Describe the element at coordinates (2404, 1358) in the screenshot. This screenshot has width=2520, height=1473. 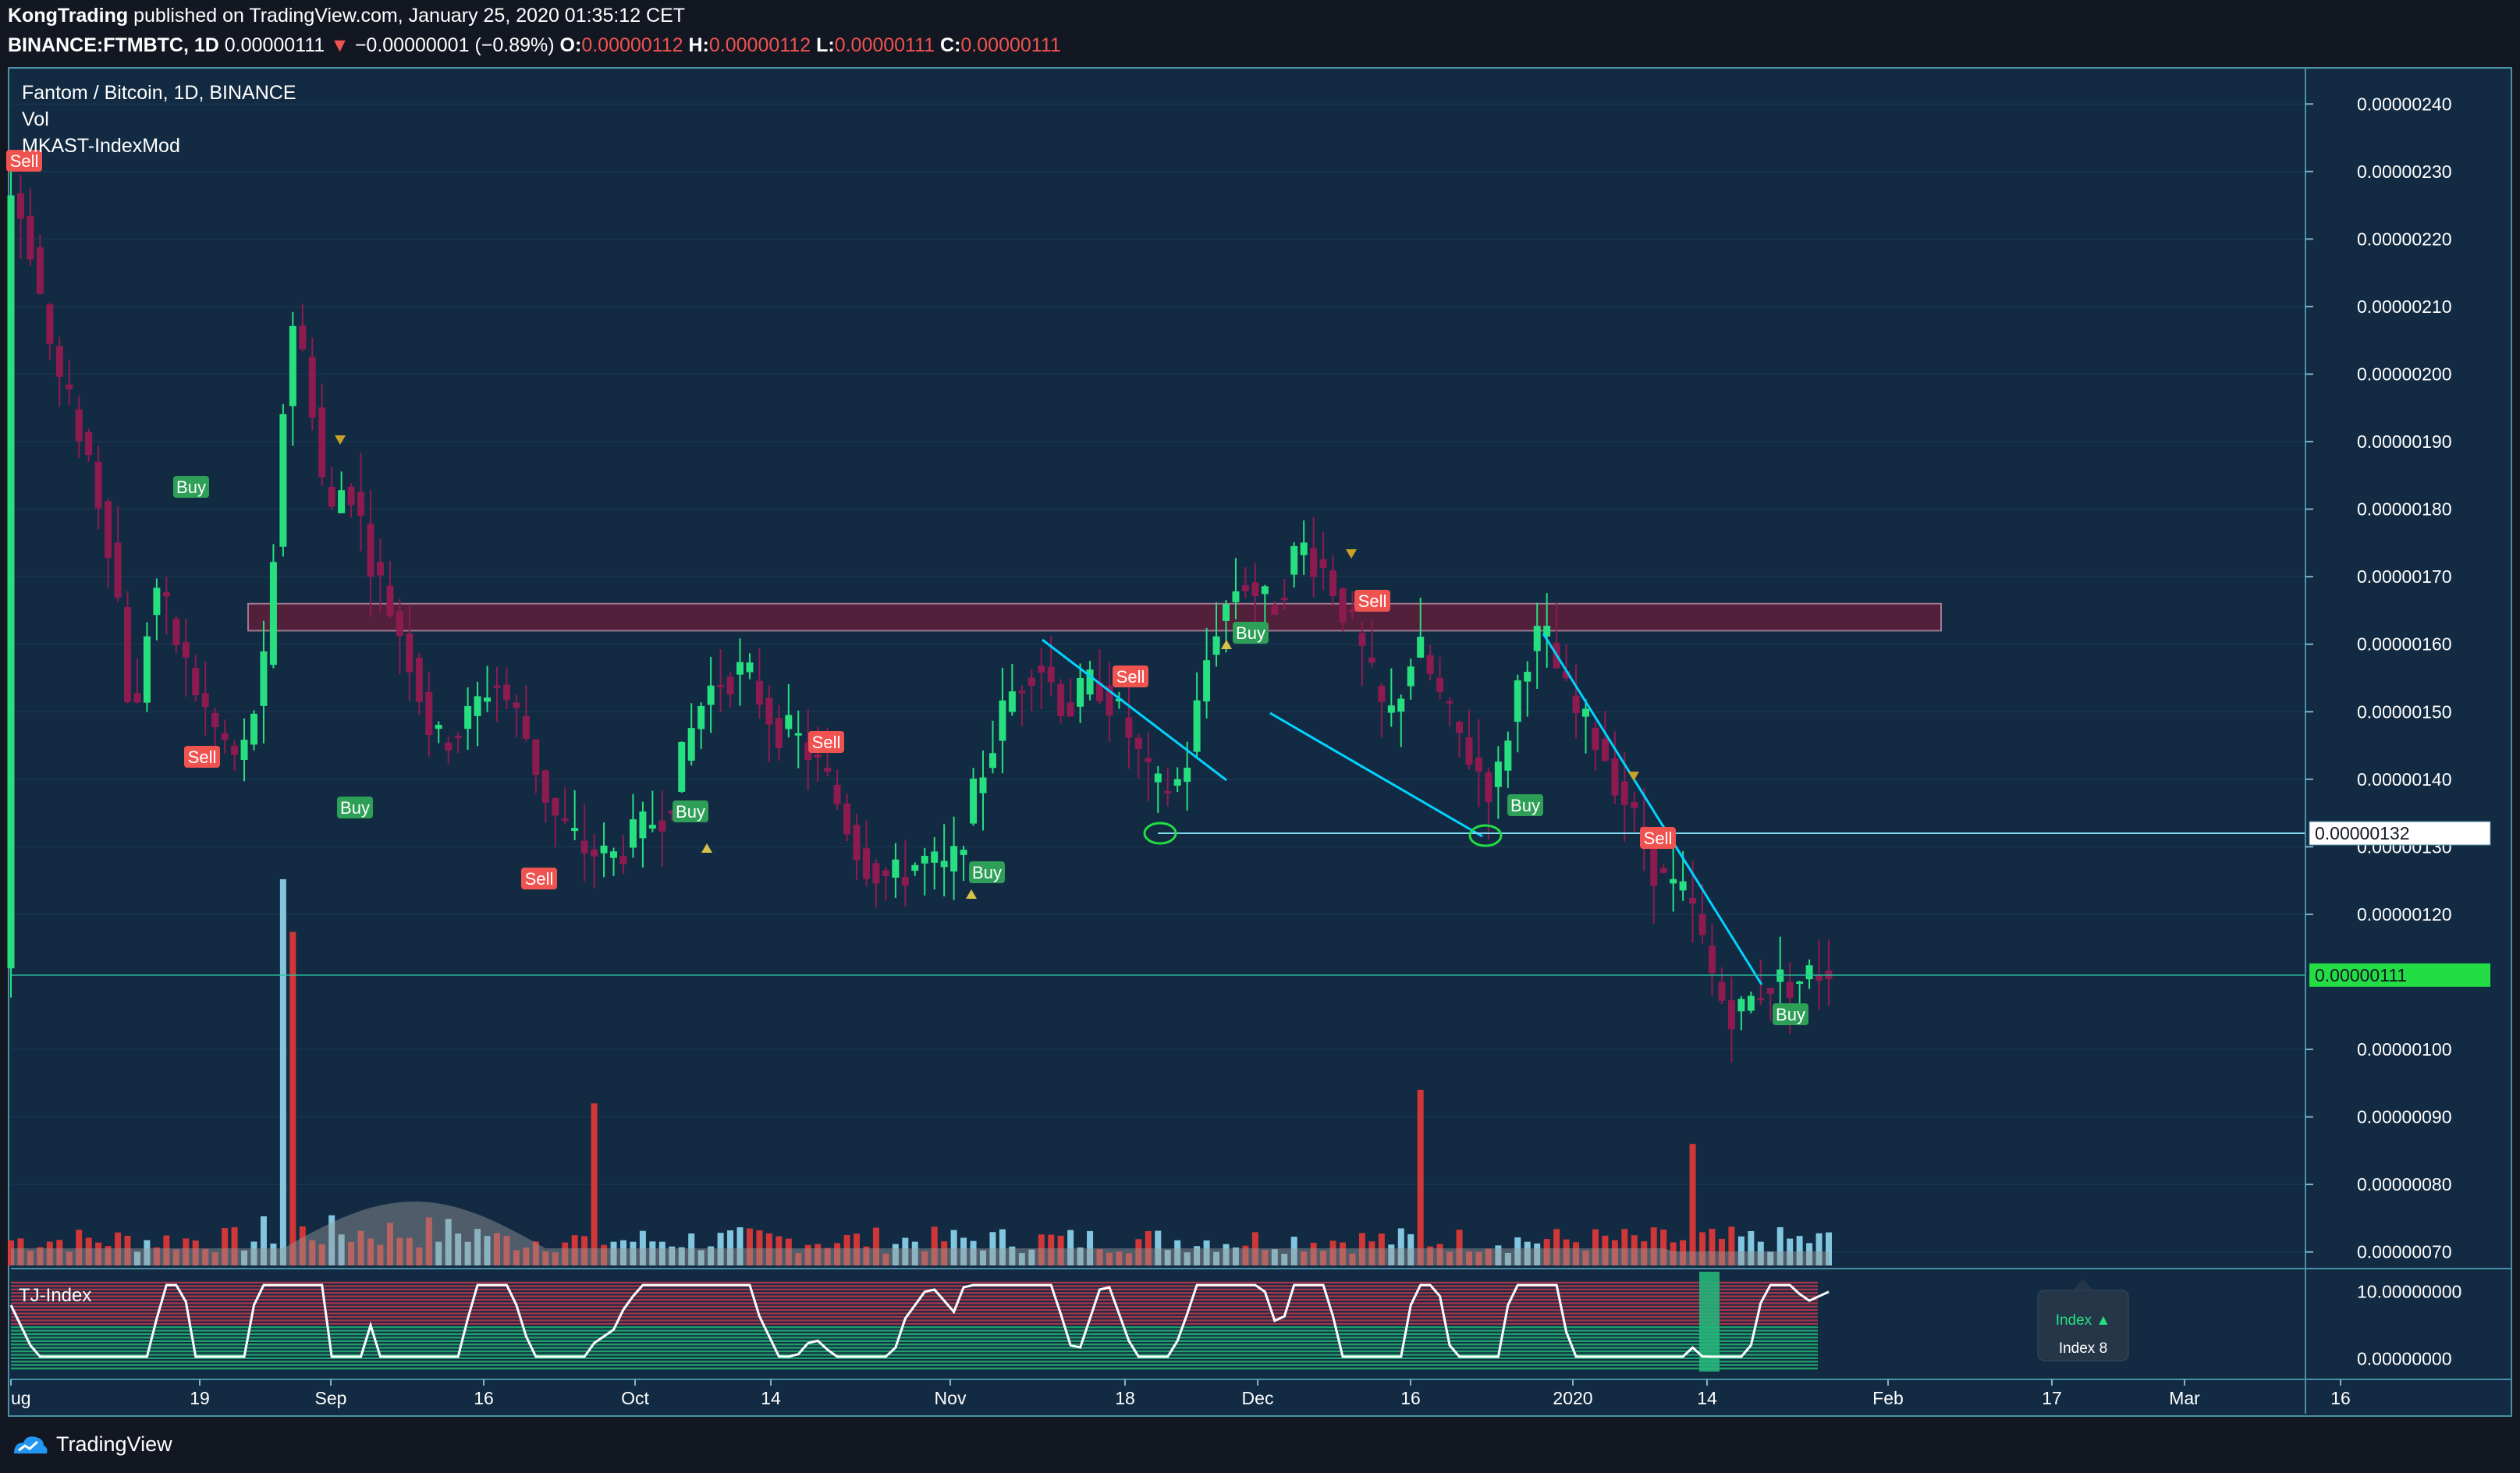
I see `oscillator-tick-label: 0.00000000` at that location.